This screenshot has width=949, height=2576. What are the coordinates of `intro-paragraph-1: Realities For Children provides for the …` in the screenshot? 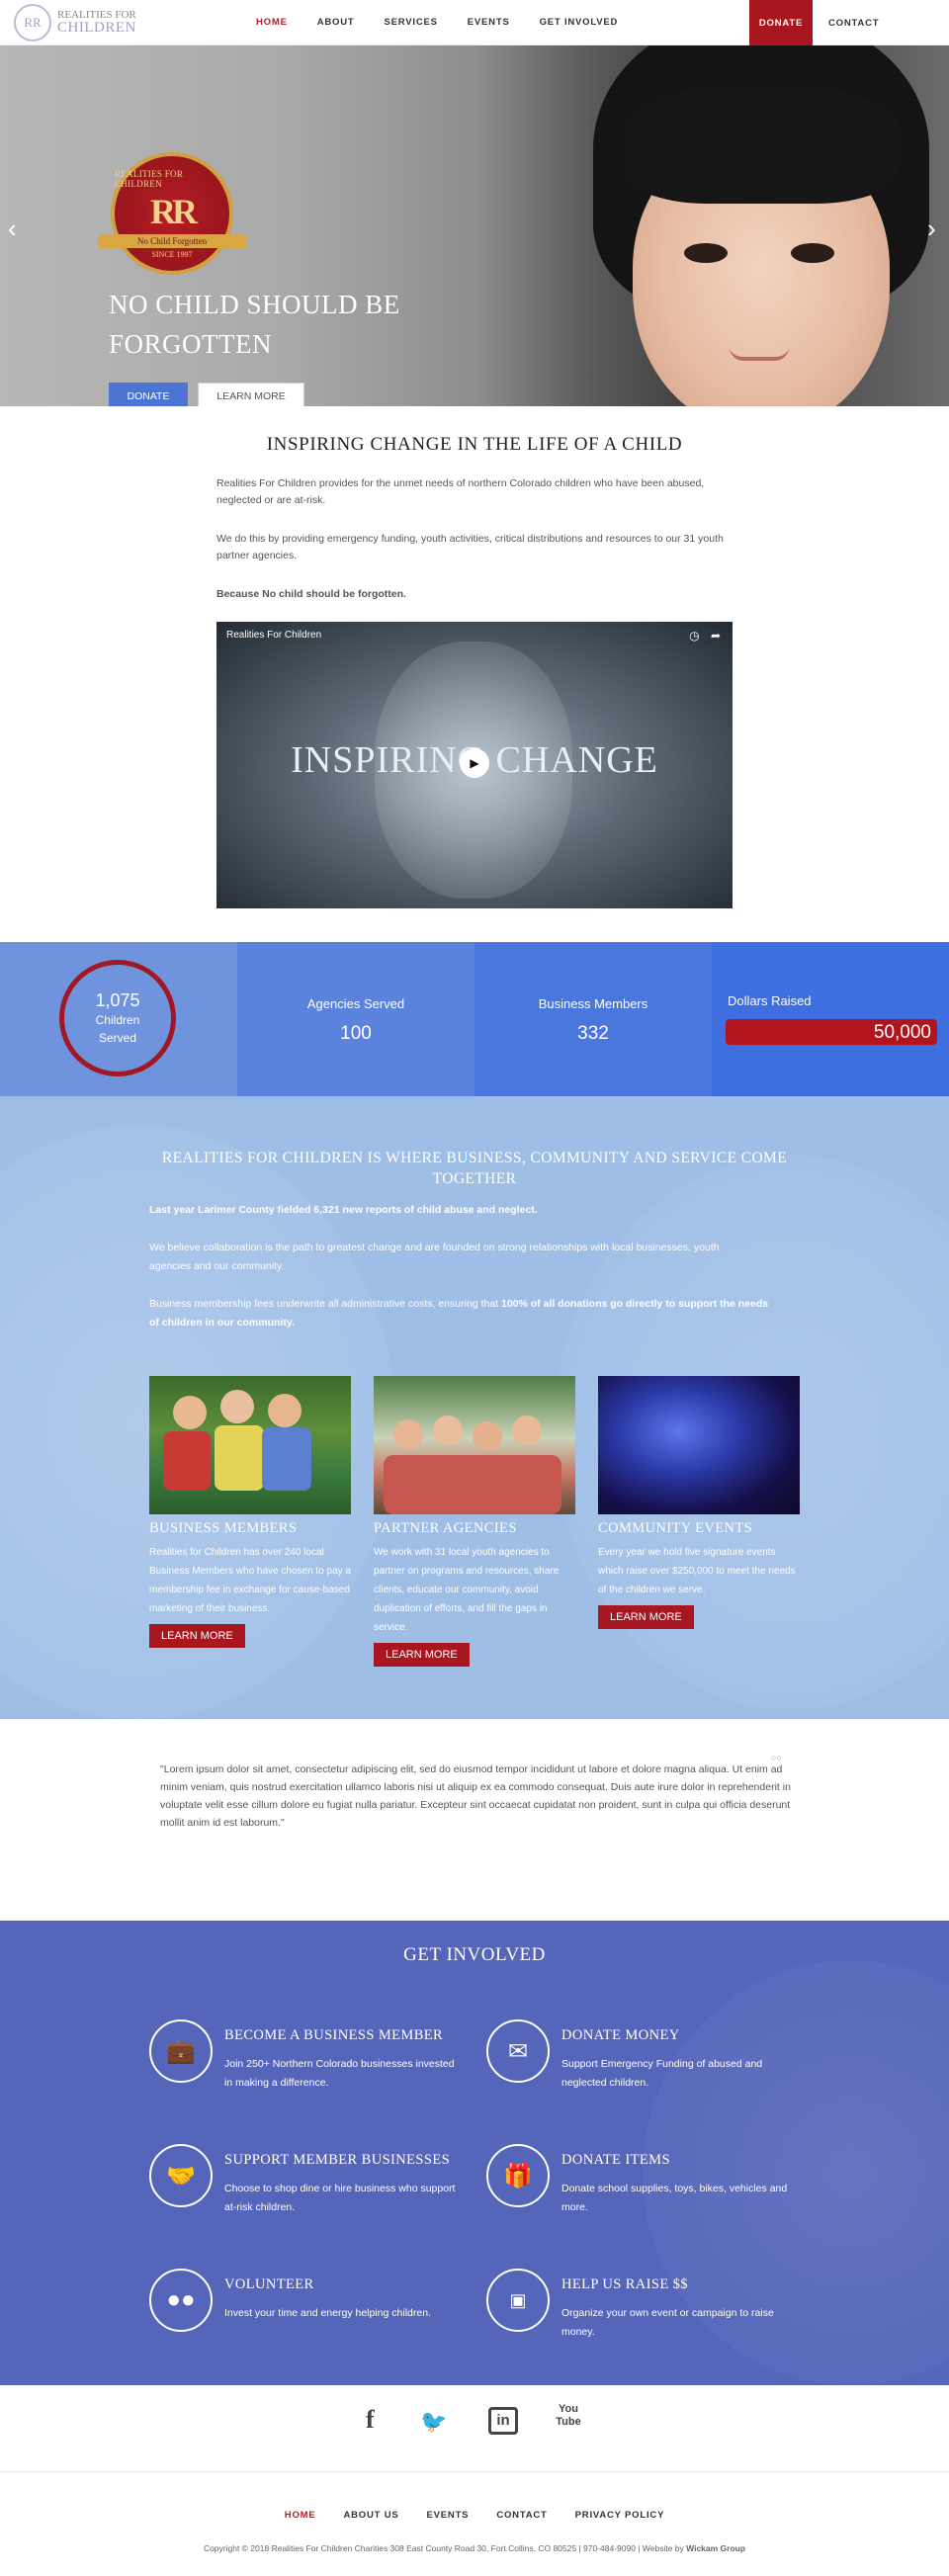 It's located at (460, 491).